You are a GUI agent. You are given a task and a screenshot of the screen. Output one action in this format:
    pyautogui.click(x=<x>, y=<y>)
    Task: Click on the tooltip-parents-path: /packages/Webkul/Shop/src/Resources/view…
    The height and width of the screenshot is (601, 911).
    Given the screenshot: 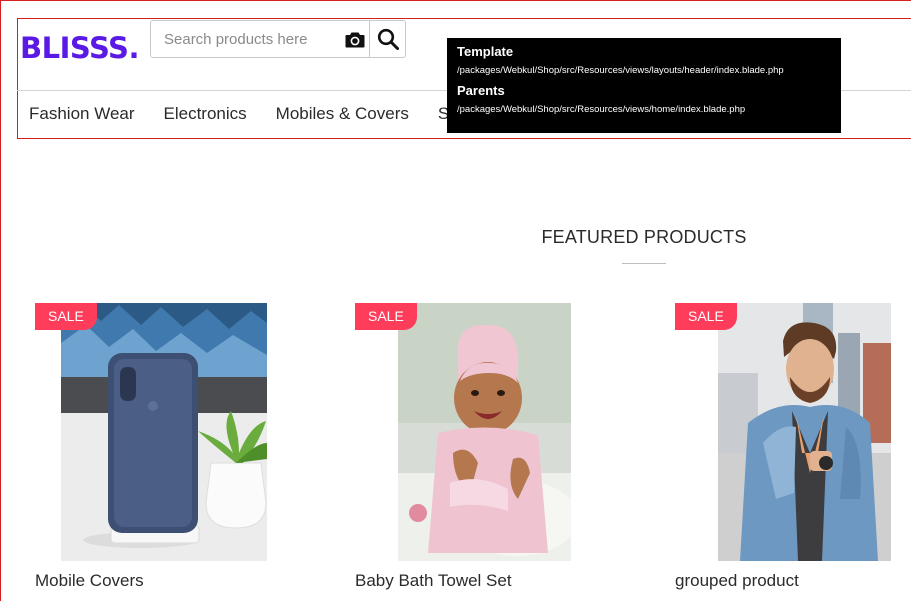 What is the action you would take?
    pyautogui.click(x=601, y=109)
    